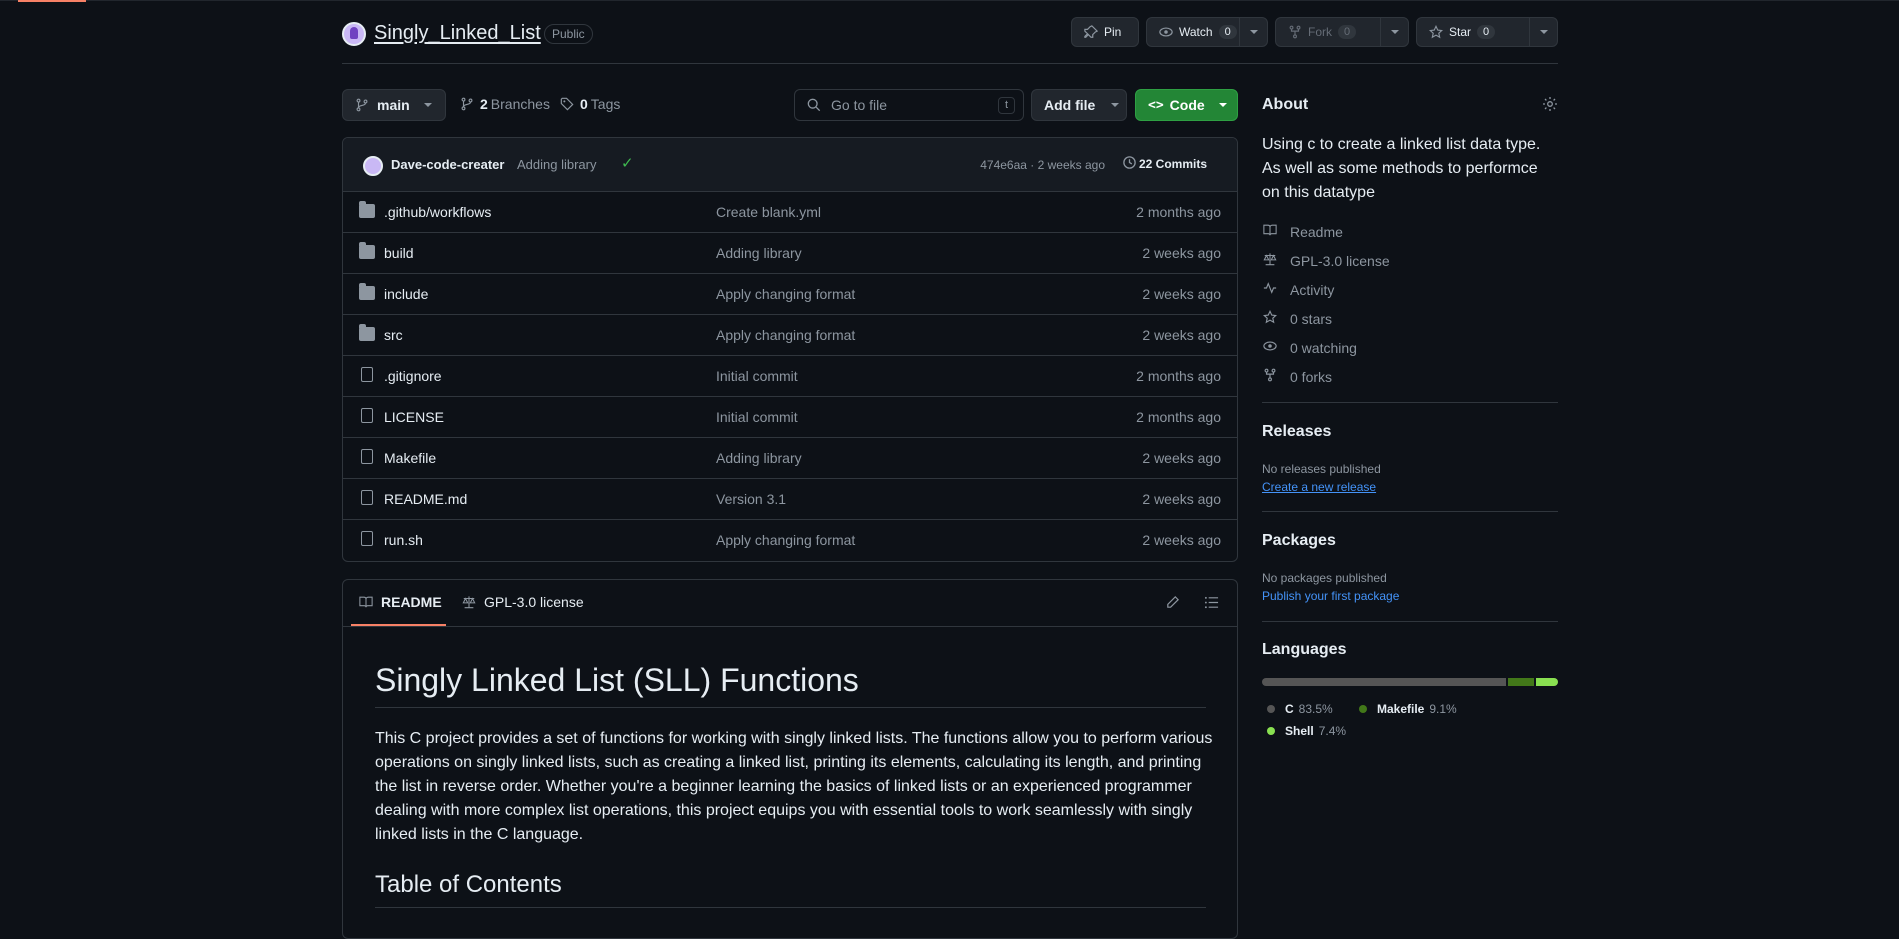 This screenshot has width=1899, height=939. I want to click on file-name-link: src, so click(393, 335).